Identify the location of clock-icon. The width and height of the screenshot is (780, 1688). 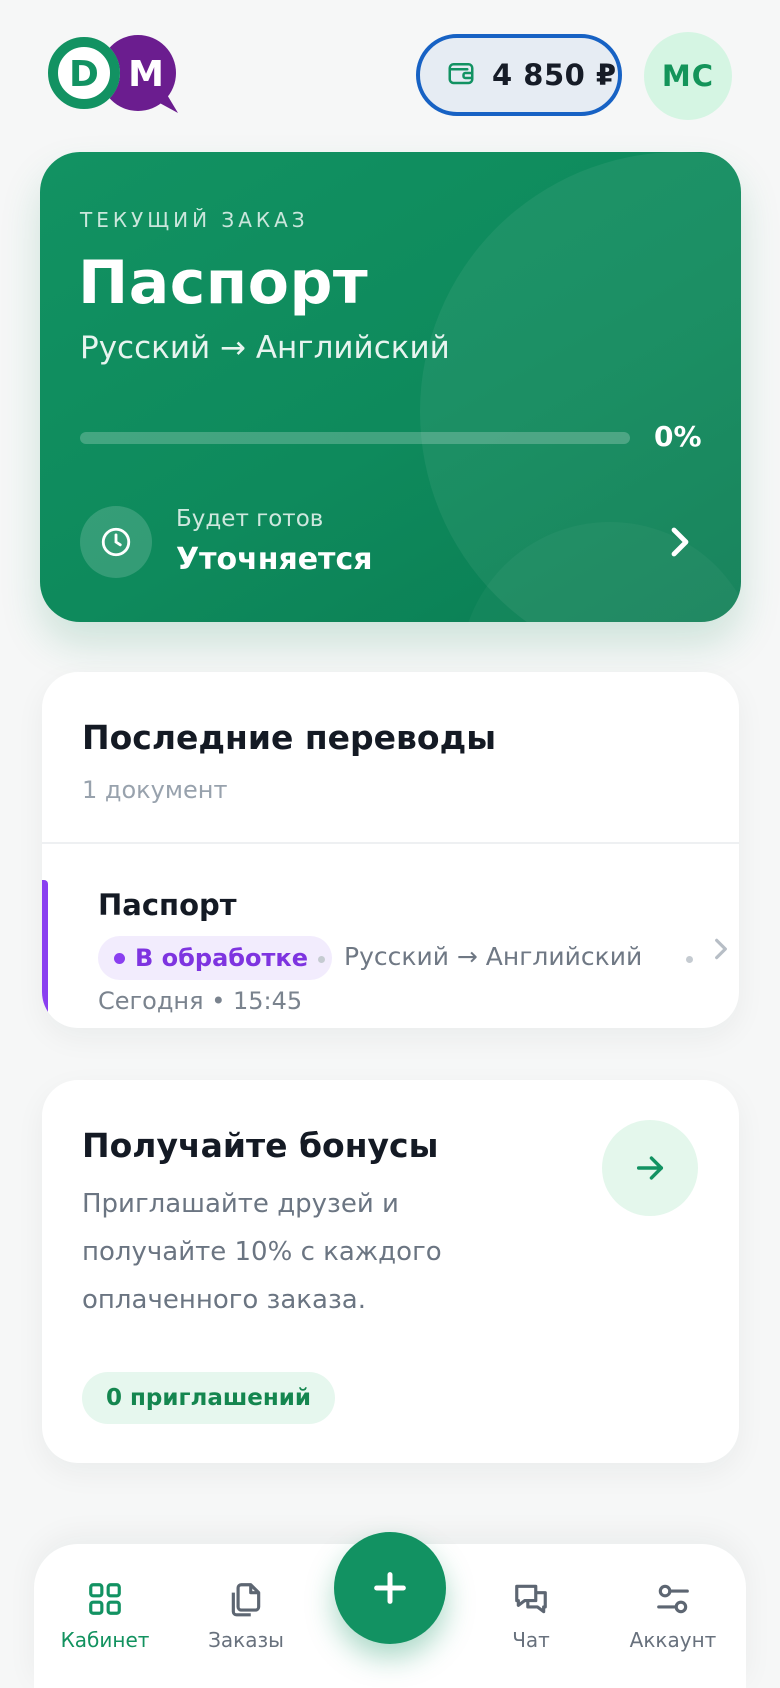
(116, 542).